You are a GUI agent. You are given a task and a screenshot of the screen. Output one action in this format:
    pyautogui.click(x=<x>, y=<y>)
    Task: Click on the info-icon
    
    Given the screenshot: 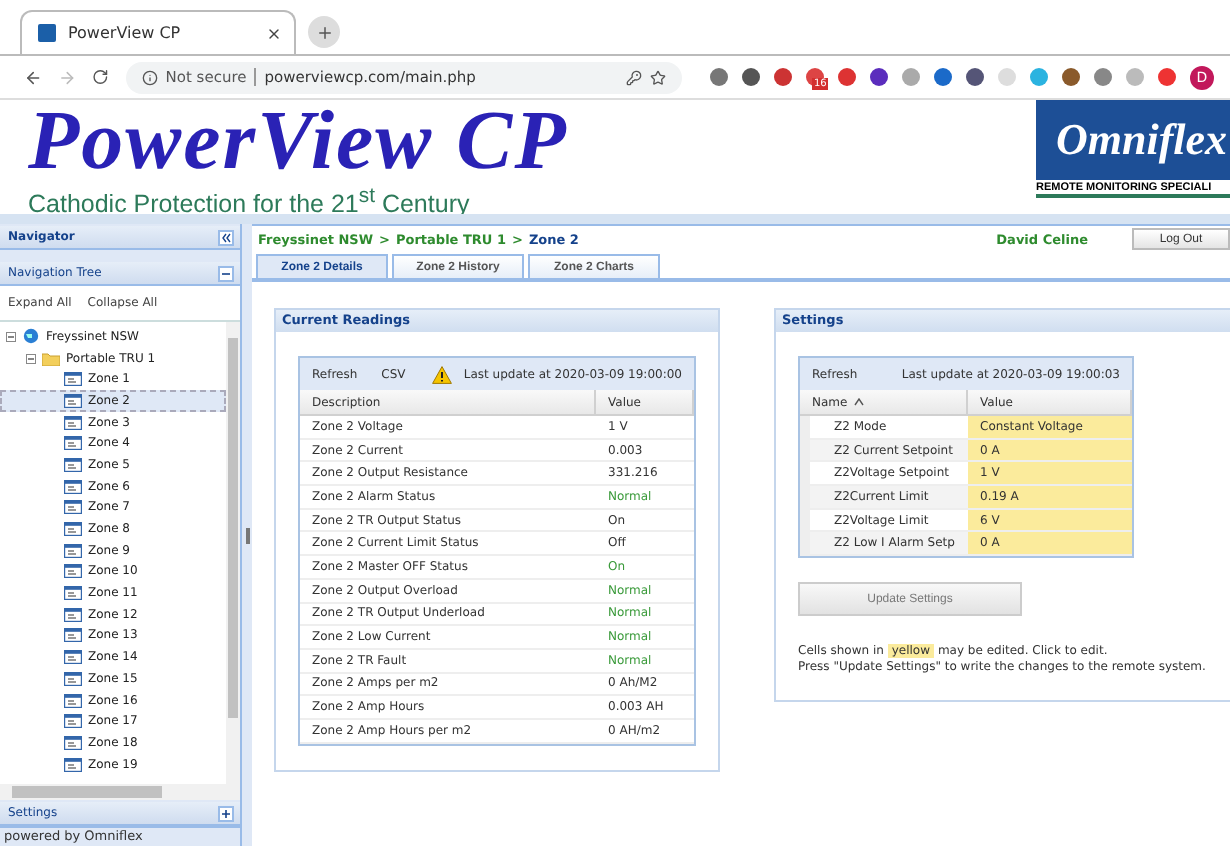 What is the action you would take?
    pyautogui.click(x=149, y=77)
    